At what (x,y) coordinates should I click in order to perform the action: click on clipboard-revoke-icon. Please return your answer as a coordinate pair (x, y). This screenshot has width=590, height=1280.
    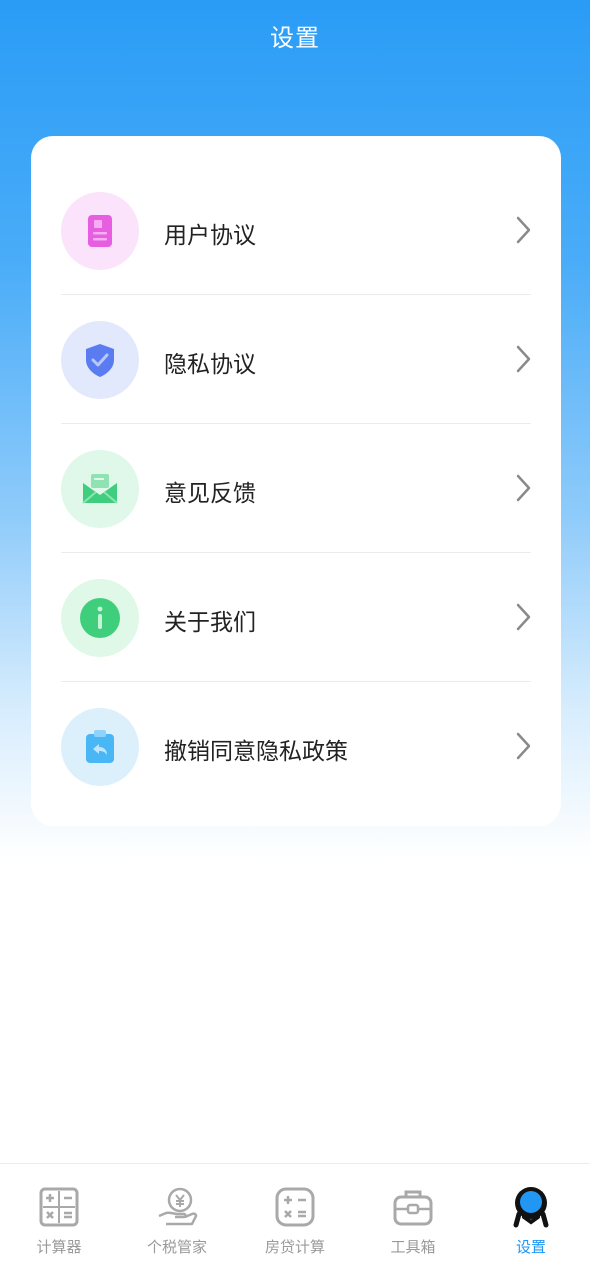
    Looking at the image, I should click on (100, 747).